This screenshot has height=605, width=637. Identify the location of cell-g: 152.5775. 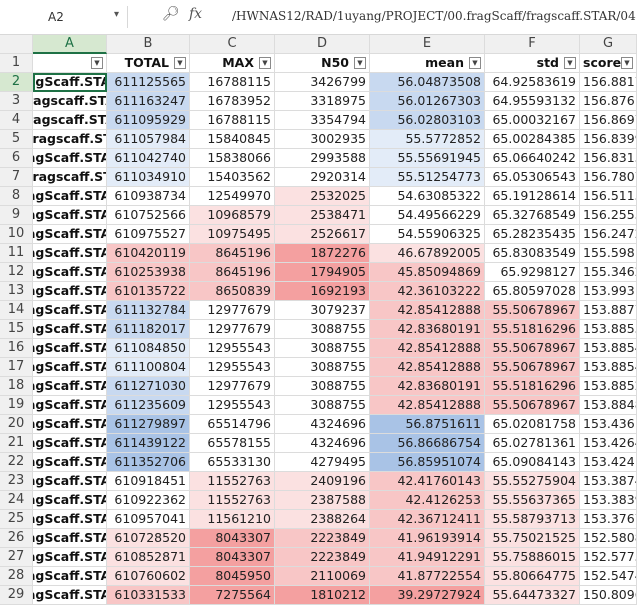
(608, 557).